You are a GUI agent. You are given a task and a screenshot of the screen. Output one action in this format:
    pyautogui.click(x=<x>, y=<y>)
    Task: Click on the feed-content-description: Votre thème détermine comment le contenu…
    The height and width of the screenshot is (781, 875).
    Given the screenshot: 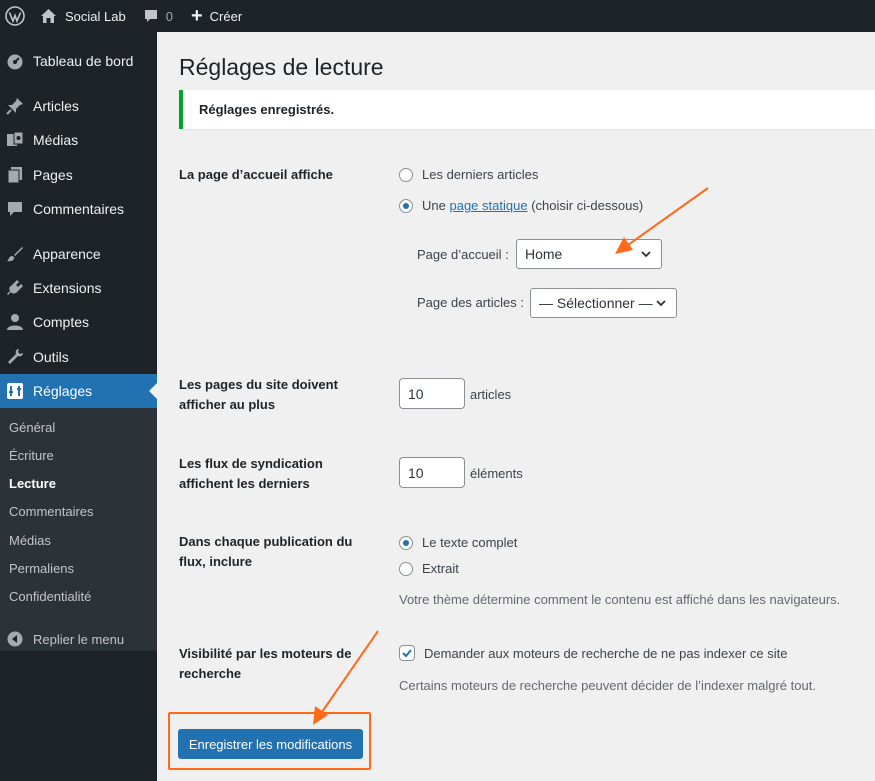 What is the action you would take?
    pyautogui.click(x=620, y=599)
    